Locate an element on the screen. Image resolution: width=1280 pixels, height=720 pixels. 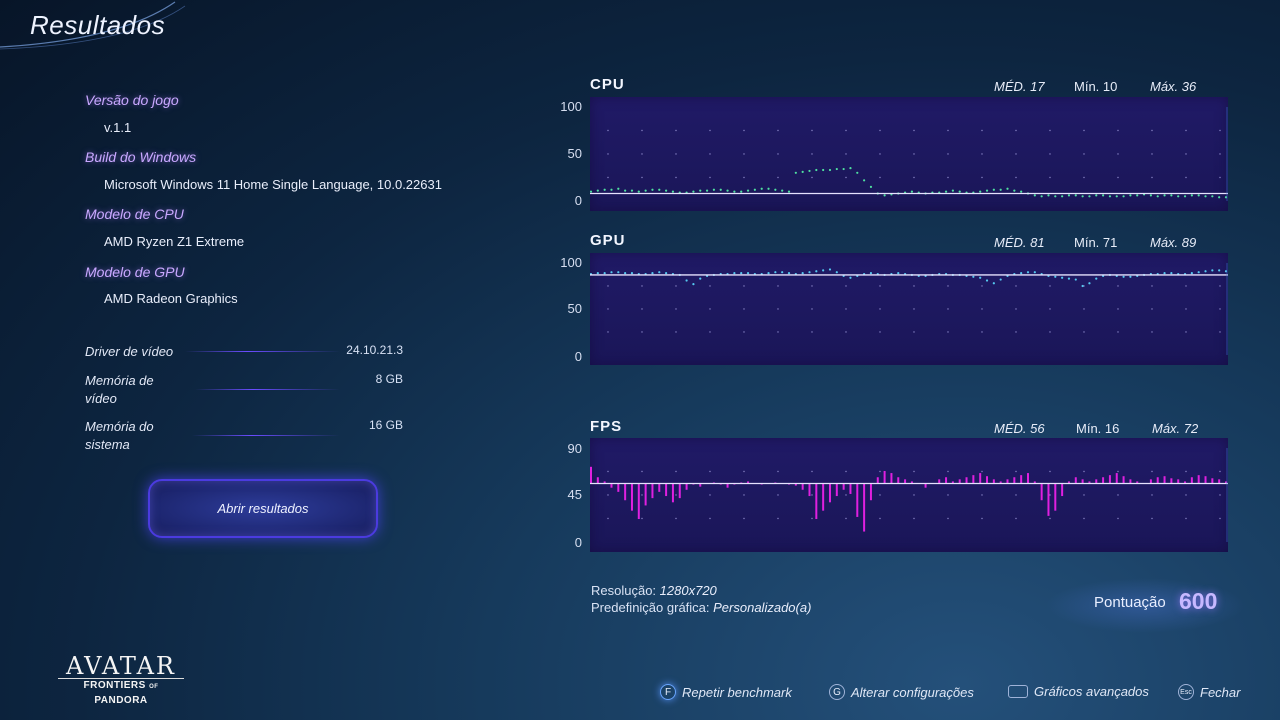
gpu-plot-area is located at coordinates (909, 309).